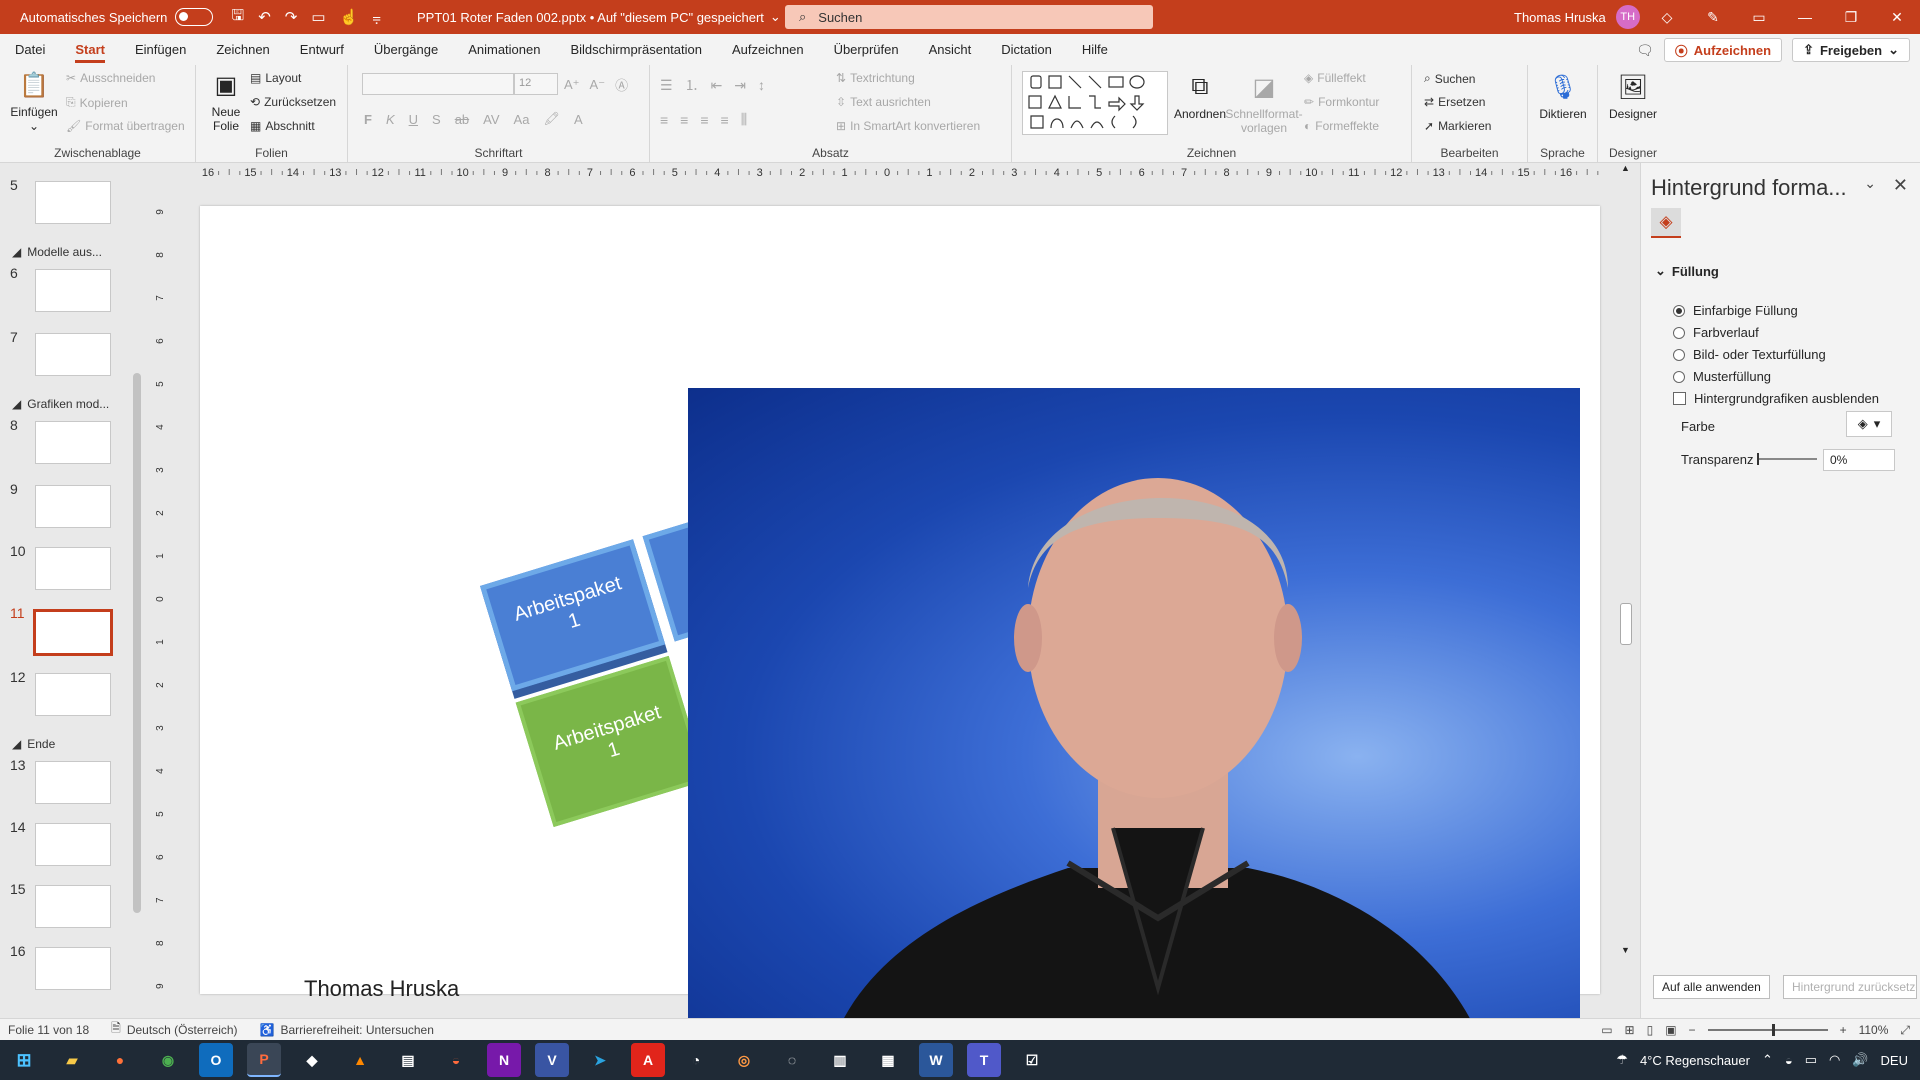 This screenshot has width=1920, height=1080. Describe the element at coordinates (1670, 1030) in the screenshot. I see `slideshow-icon: ▣` at that location.